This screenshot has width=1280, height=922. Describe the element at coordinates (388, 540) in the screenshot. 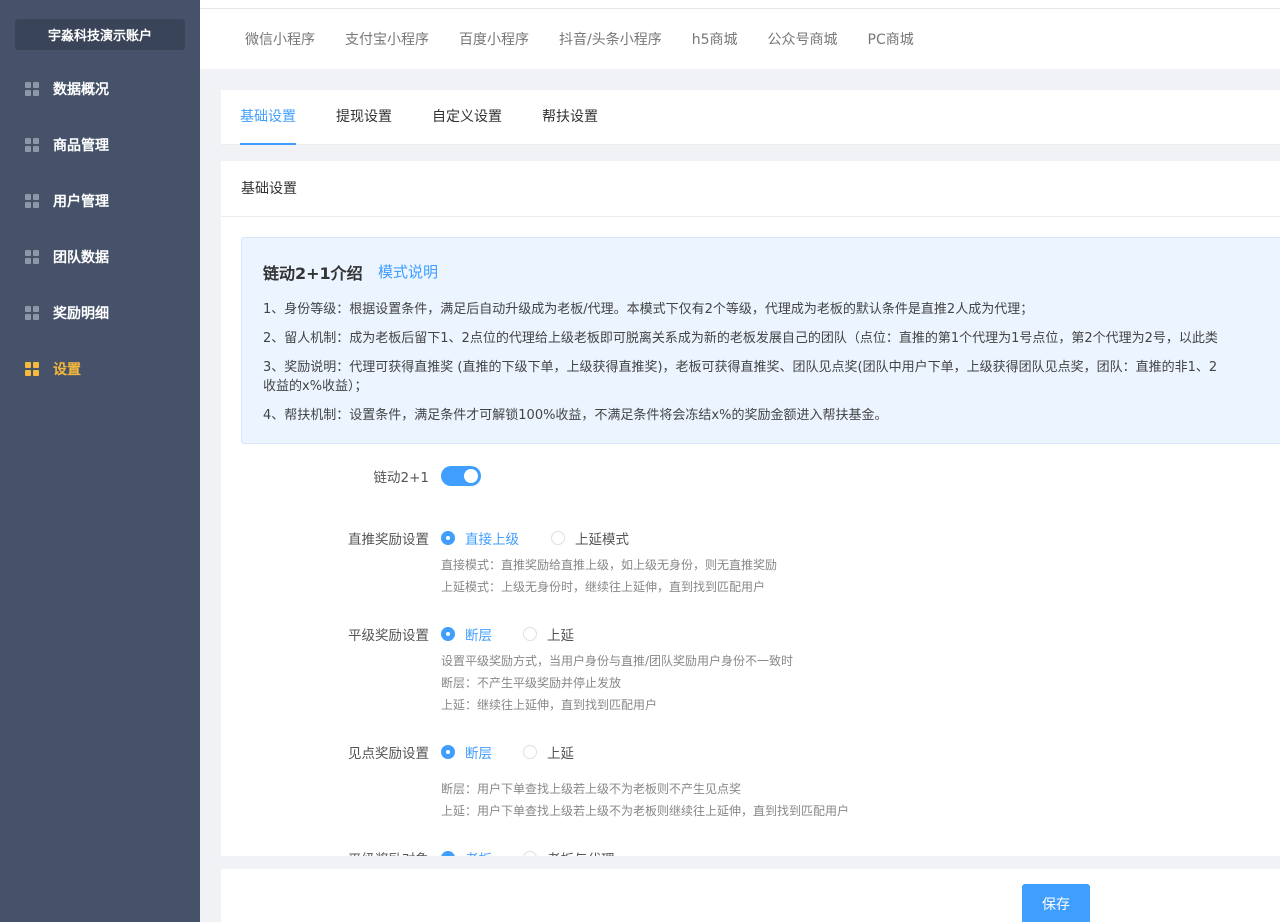

I see `direct-reward-label: 直推奖励设置` at that location.